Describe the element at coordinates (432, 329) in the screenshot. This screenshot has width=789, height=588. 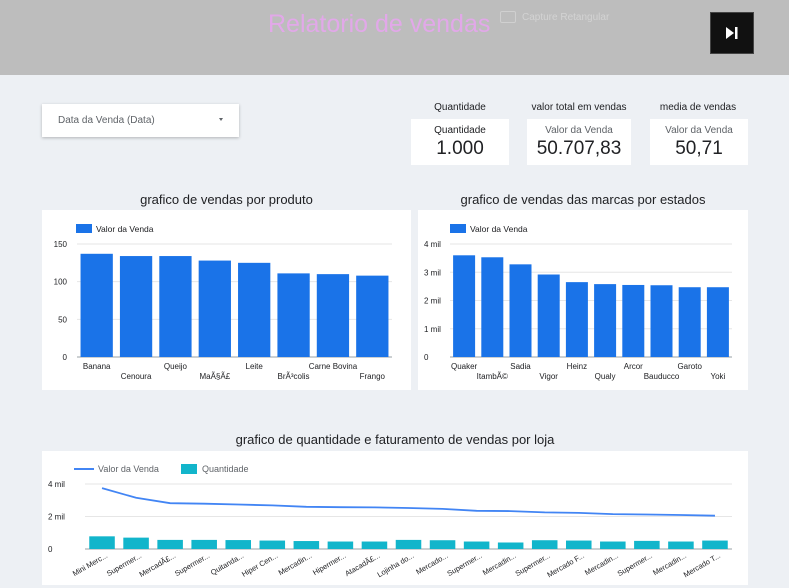
I see `y-tick-label: 1 mil` at that location.